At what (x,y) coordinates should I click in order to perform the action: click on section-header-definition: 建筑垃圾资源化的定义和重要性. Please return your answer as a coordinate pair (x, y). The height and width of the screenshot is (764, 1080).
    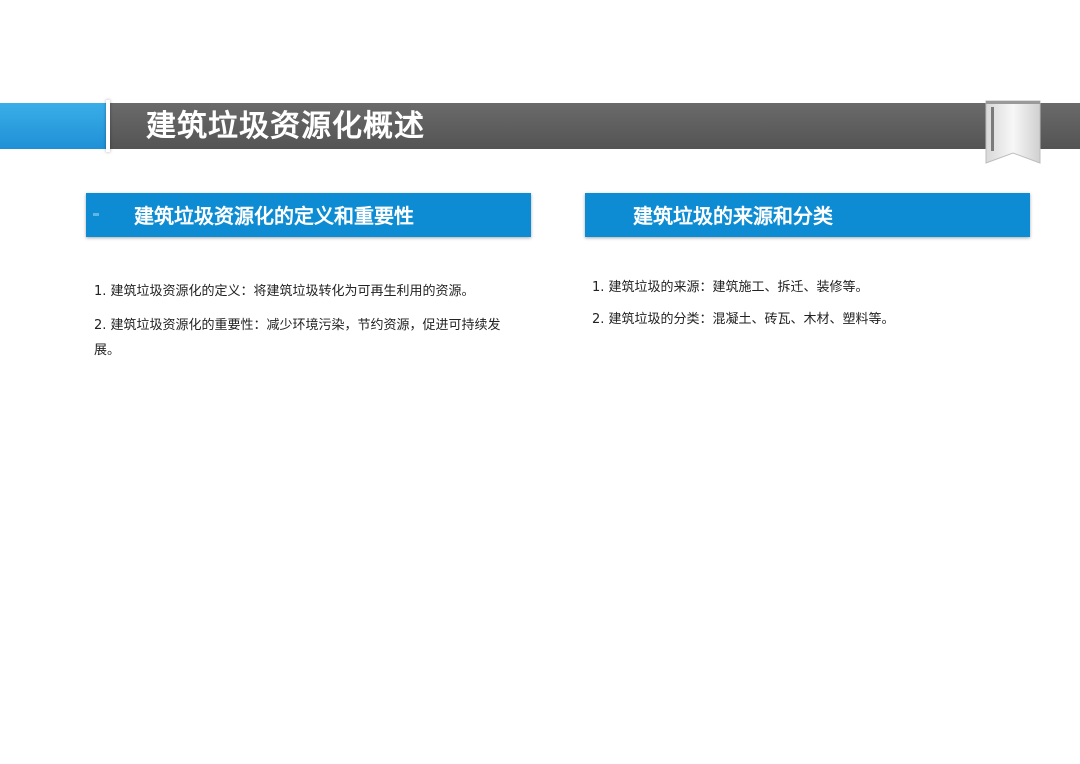
    Looking at the image, I should click on (308, 215).